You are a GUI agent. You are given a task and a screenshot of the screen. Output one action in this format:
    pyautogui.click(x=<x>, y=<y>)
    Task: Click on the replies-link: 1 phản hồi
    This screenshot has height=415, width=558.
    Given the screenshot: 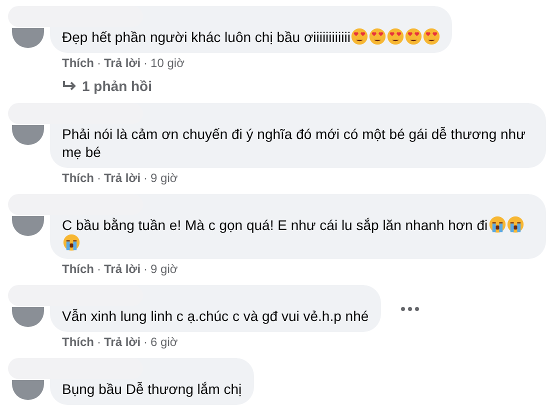 What is the action you would take?
    pyautogui.click(x=117, y=86)
    